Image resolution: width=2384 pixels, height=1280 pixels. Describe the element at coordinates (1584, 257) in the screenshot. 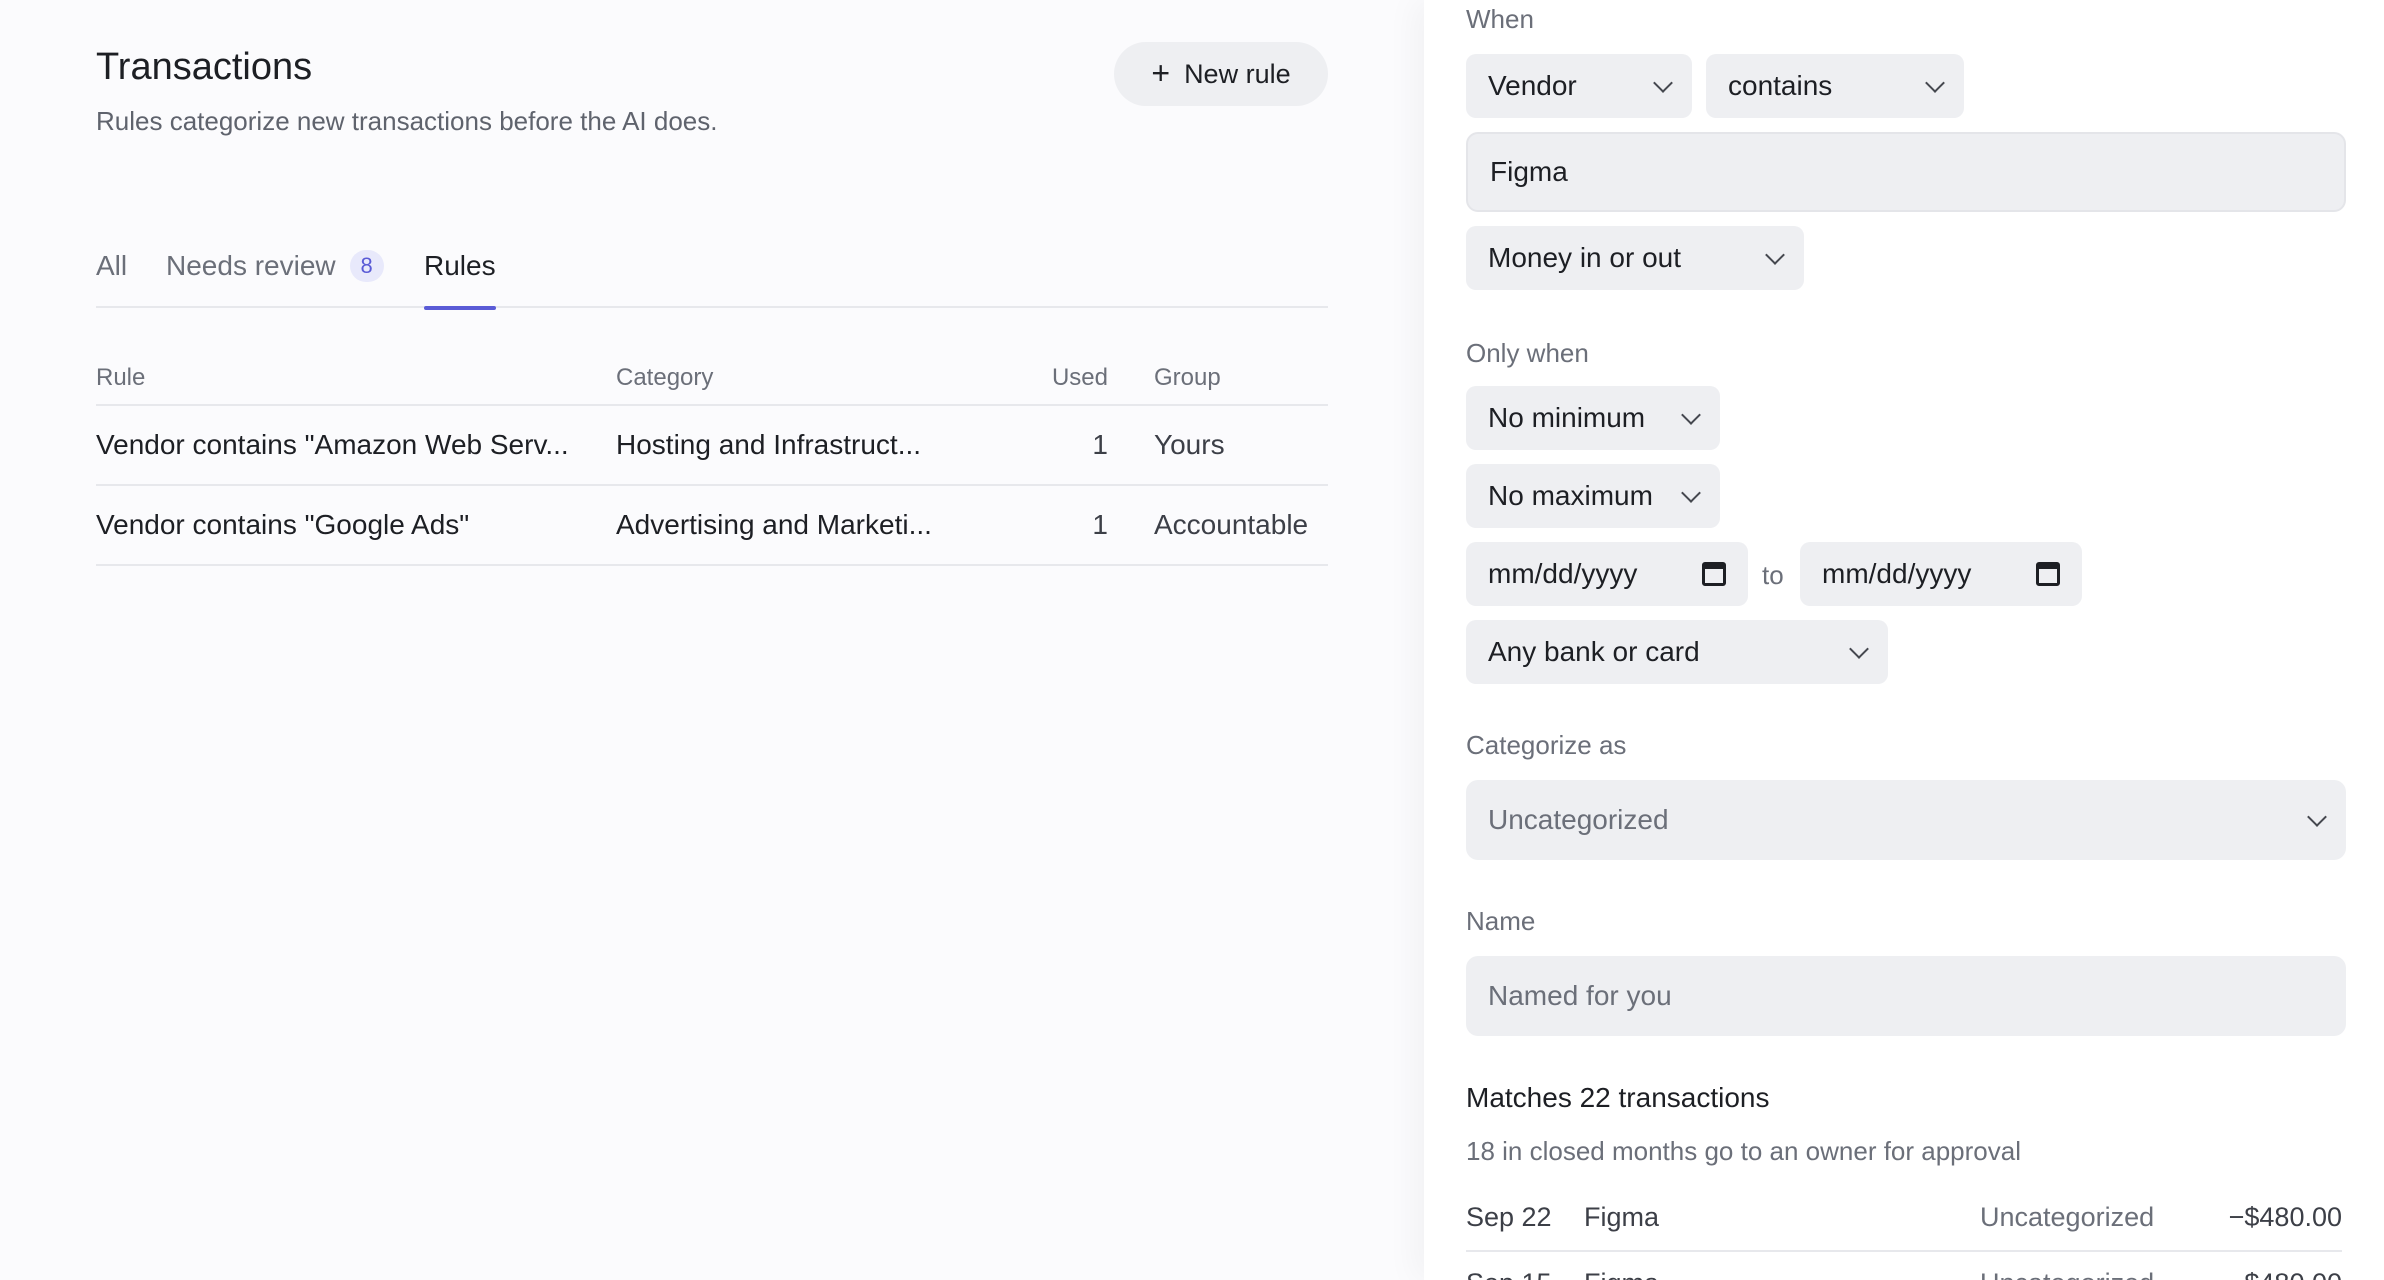

I see `direction-select-value: Money in or out` at that location.